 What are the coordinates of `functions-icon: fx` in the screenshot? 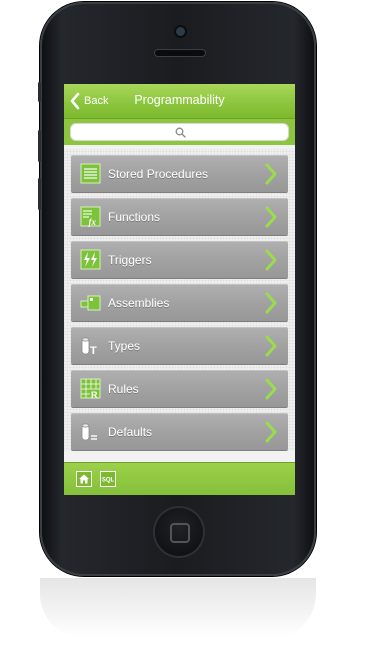 It's located at (90, 216).